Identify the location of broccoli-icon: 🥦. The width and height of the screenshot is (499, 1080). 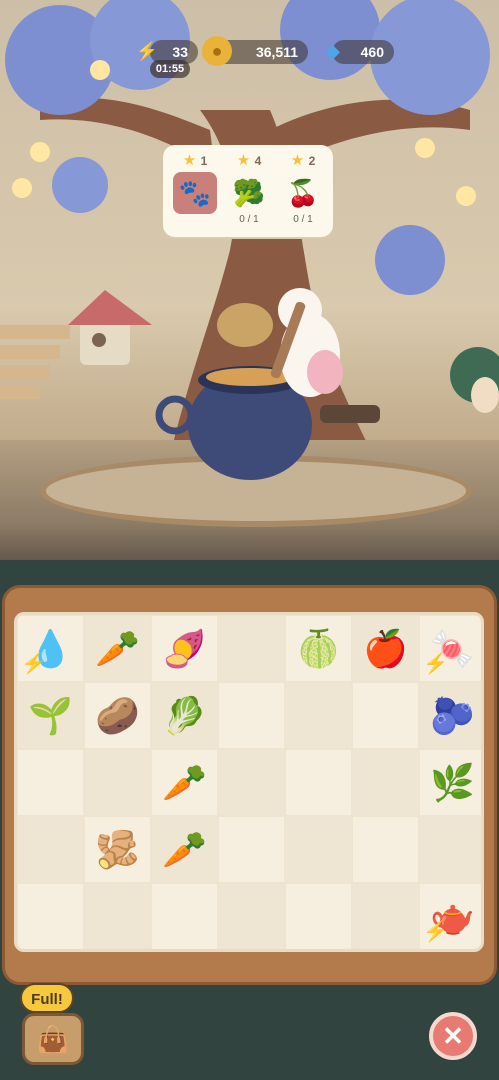
(249, 193).